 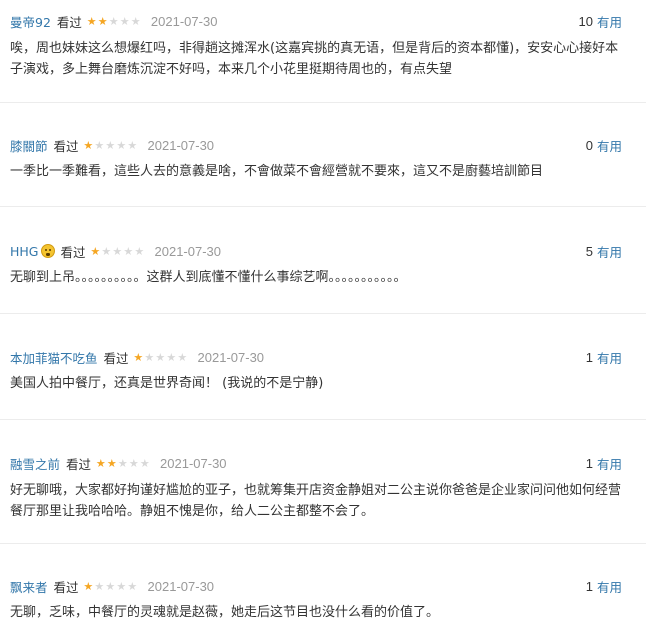 I want to click on comment-username: 膝關節, so click(x=29, y=145).